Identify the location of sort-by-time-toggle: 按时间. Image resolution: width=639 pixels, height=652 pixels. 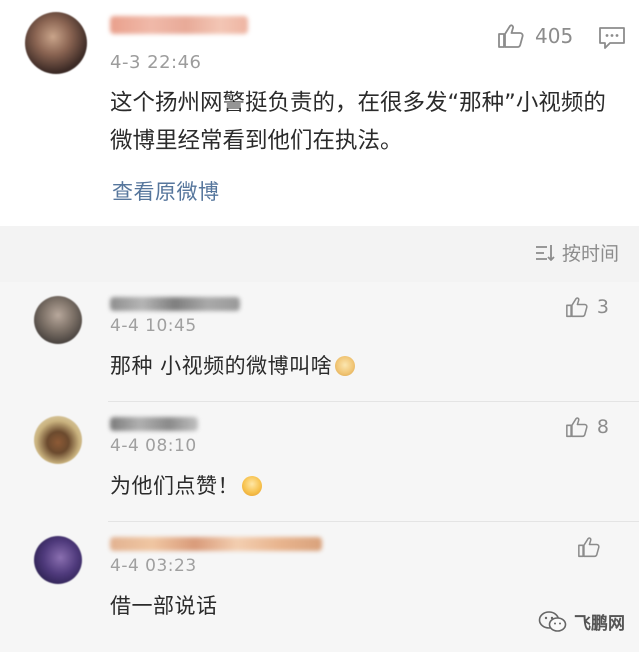
(576, 252).